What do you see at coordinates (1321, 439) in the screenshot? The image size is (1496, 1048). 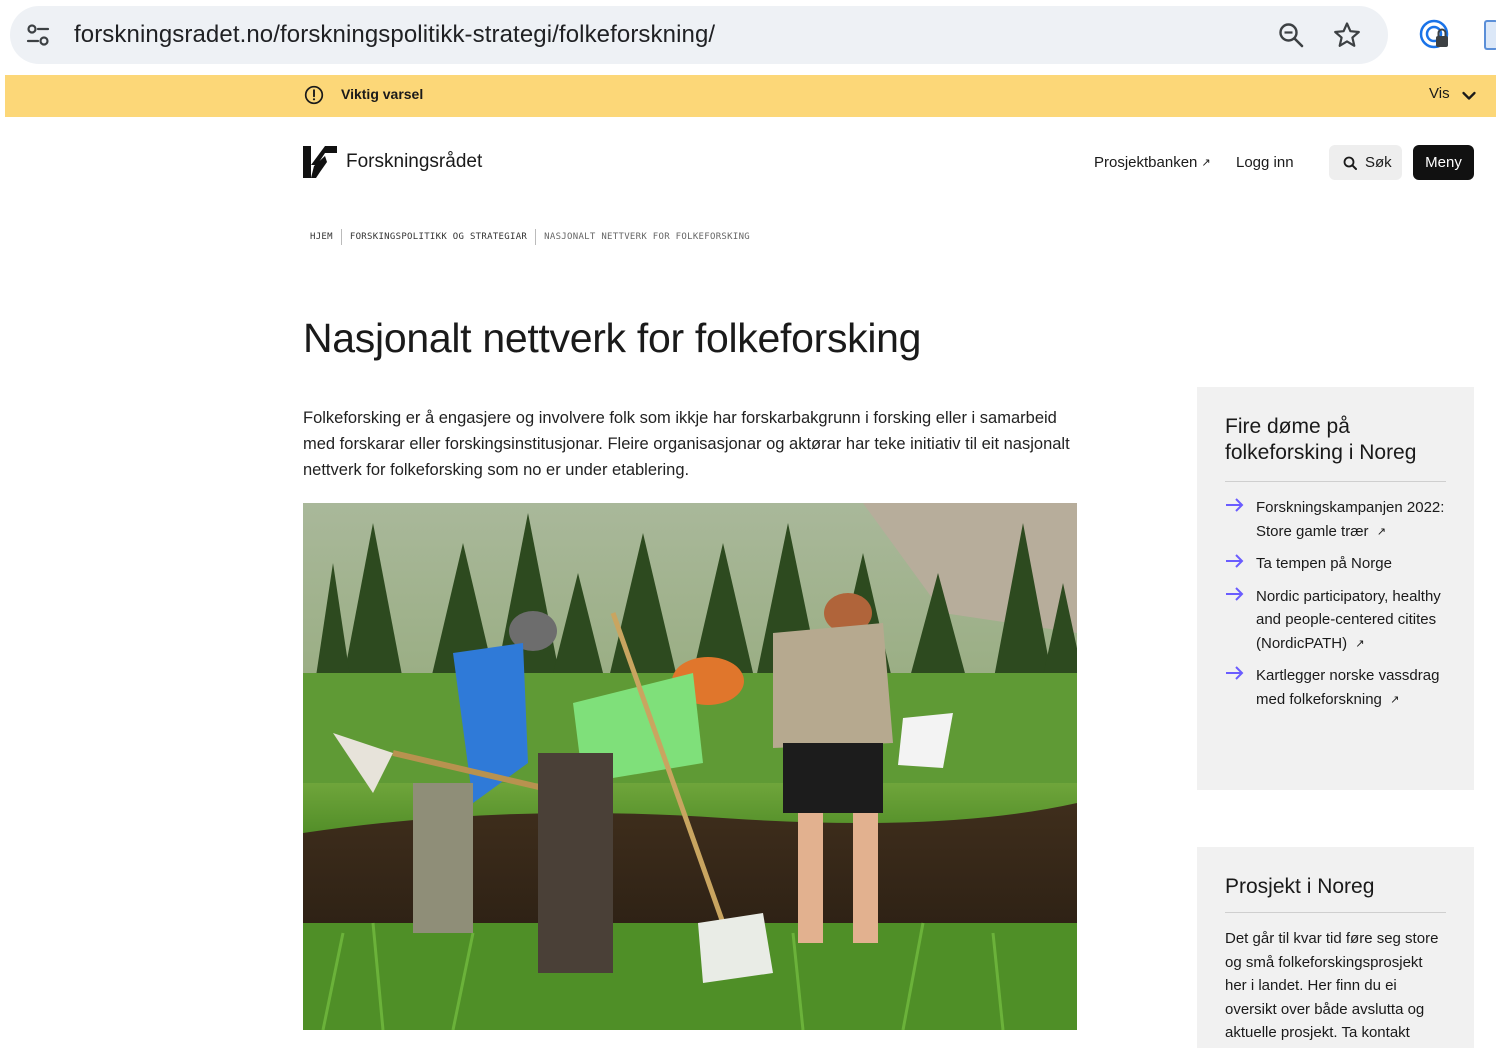 I see `examples-card-title: Fire døme på folkeforsking i Noreg` at bounding box center [1321, 439].